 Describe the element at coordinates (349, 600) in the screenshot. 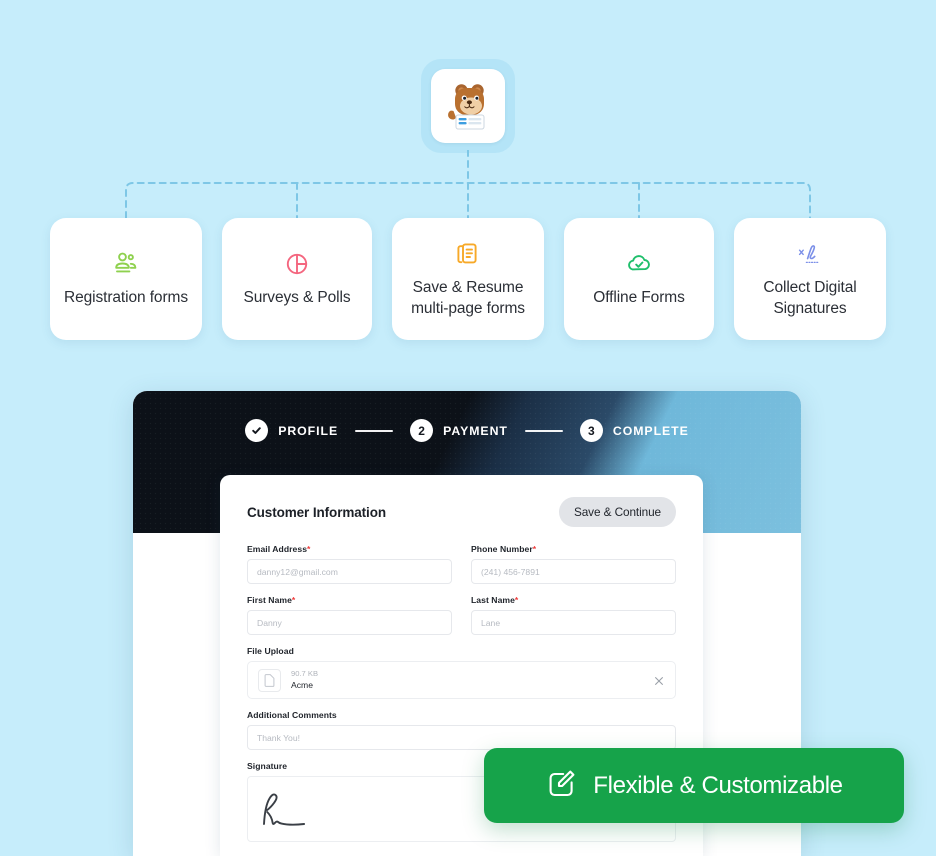

I see `first-name-field-label: First Name*` at that location.